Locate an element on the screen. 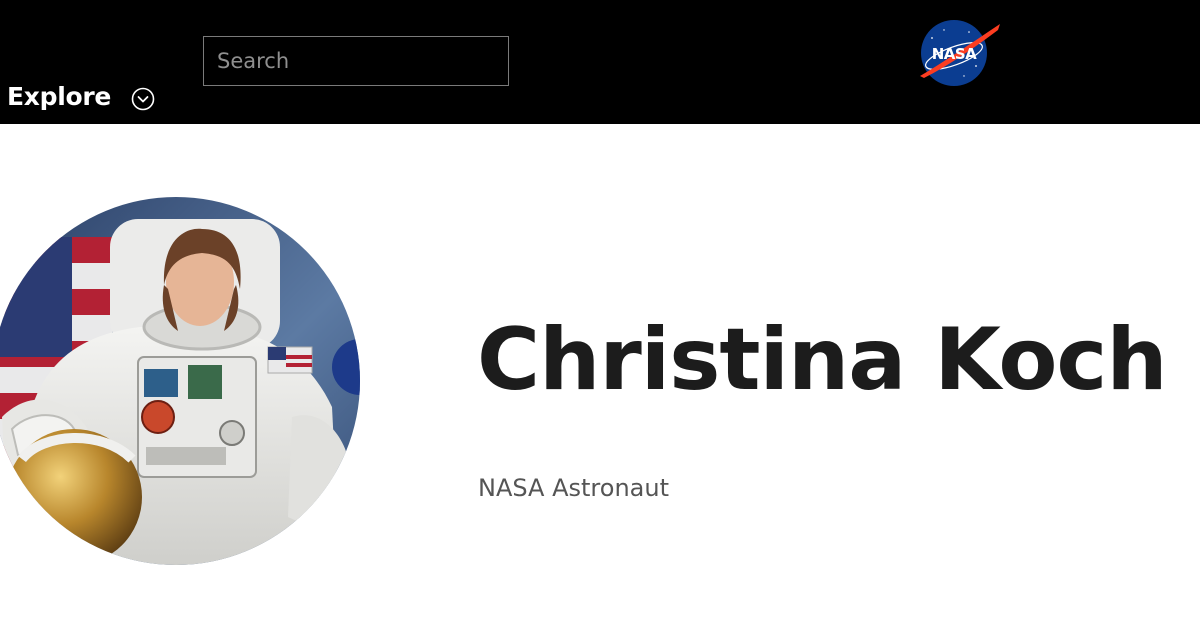  search-field is located at coordinates (356, 61).